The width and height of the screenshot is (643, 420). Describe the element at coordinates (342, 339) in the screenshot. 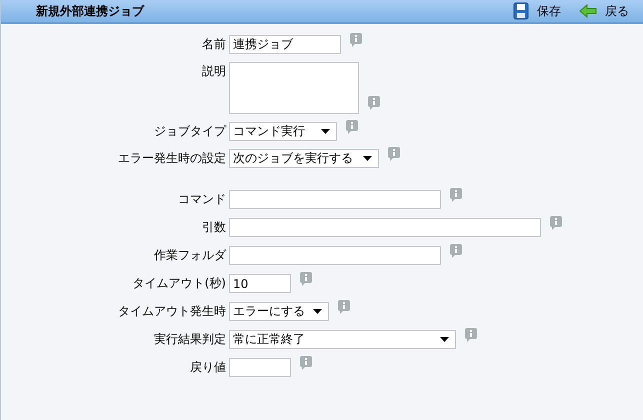

I see `dropdown: 常に正常終了` at that location.